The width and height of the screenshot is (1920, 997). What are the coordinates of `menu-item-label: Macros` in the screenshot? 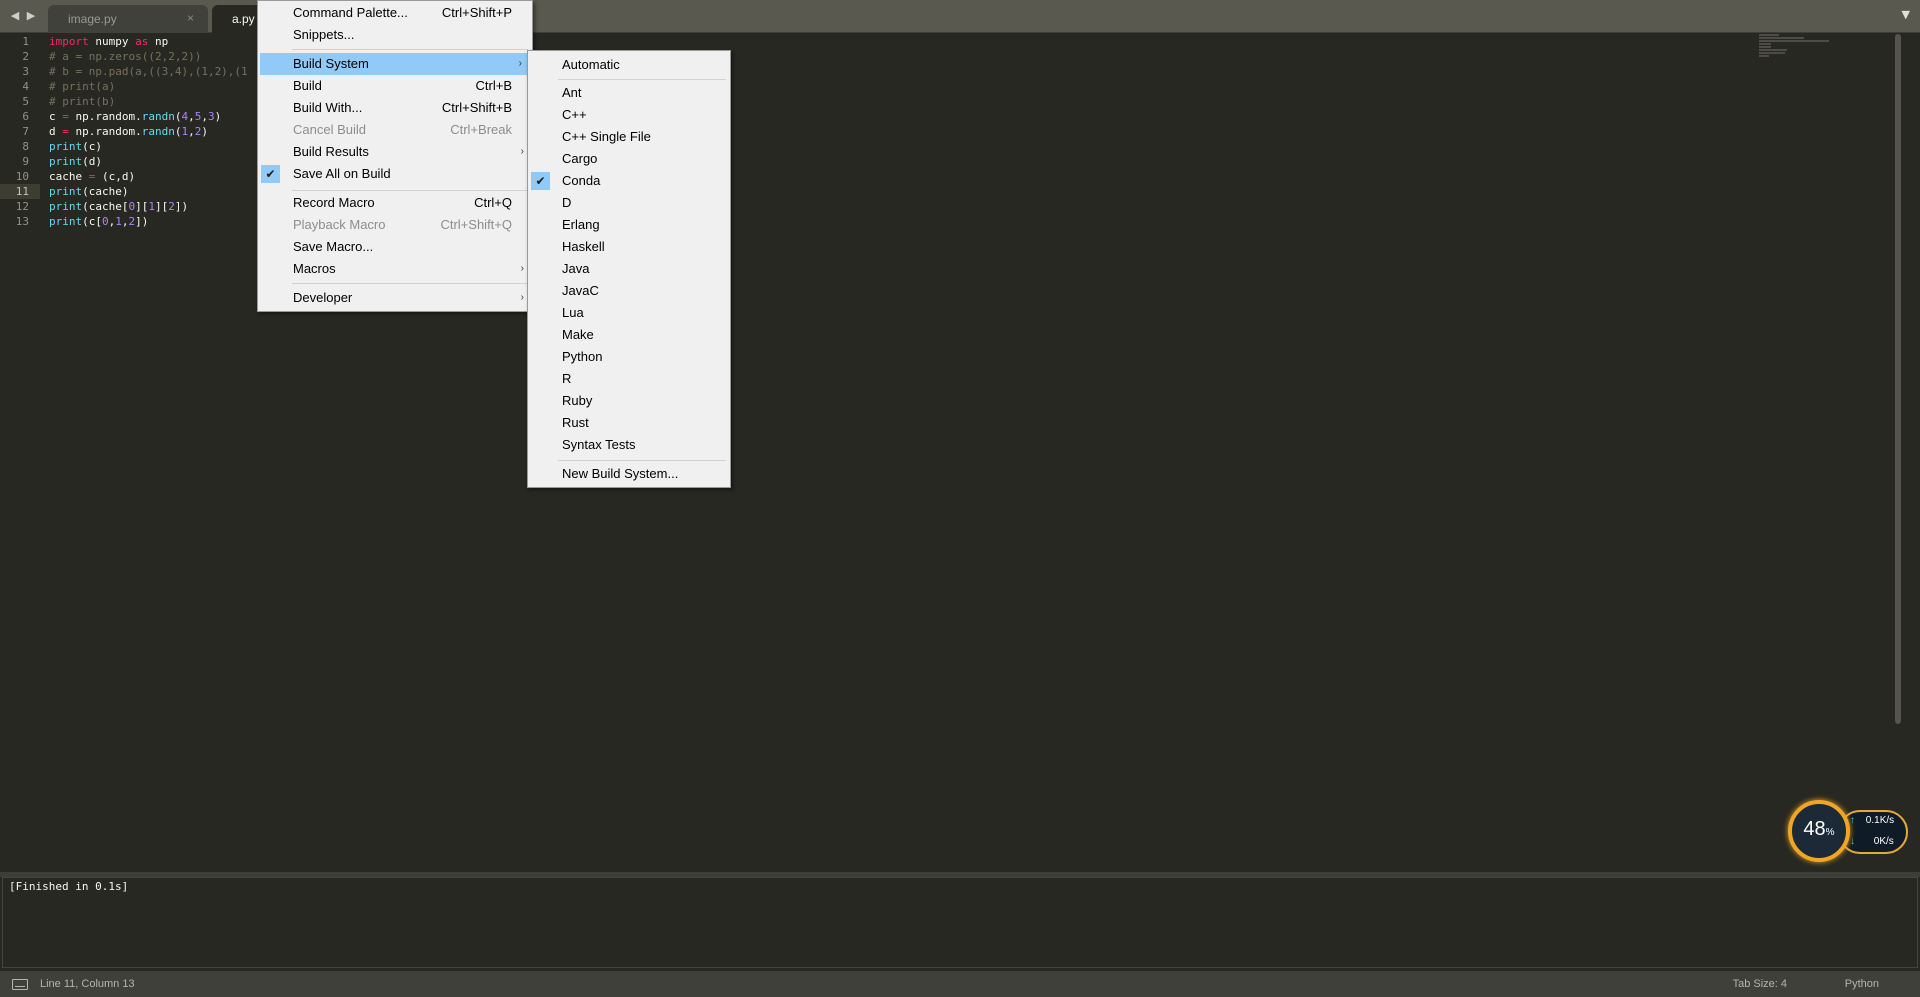 It's located at (314, 268).